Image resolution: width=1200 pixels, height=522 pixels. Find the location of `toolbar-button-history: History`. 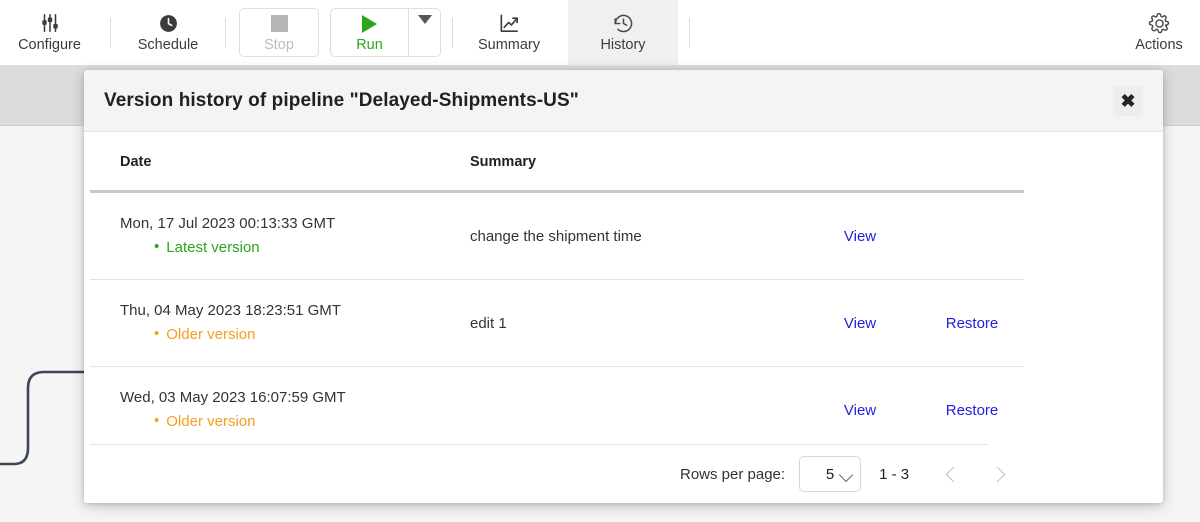

toolbar-button-history: History is located at coordinates (623, 32).